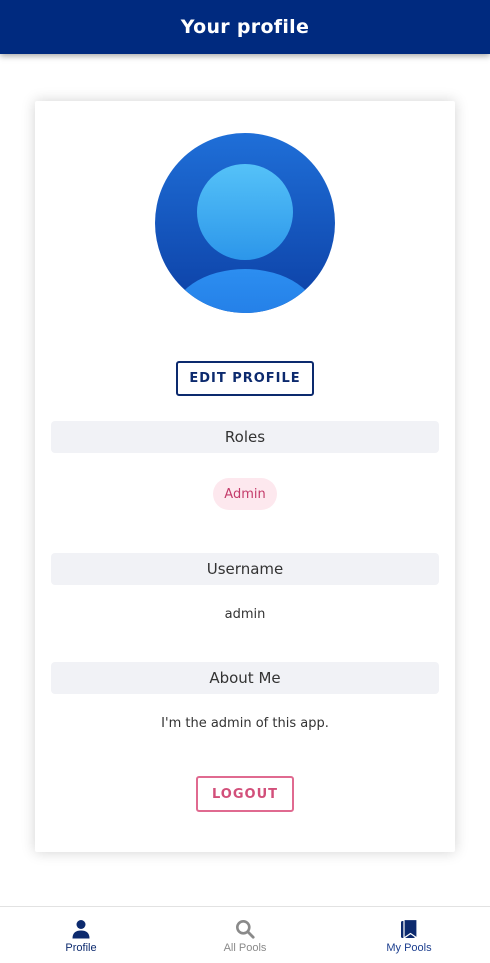 The image size is (490, 963). I want to click on bottom-navigation: Profile All Pools My Pools, so click(245, 934).